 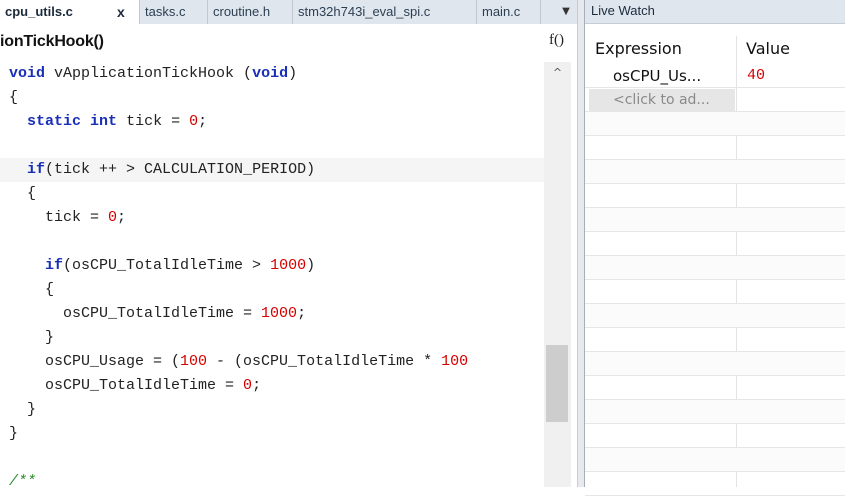 I want to click on pane-splitter, so click(x=581, y=243).